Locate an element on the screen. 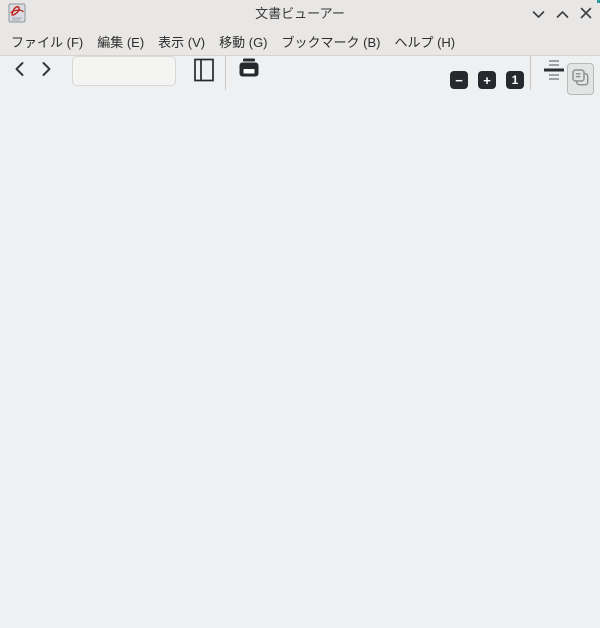 The width and height of the screenshot is (600, 628). chevron-up-icon is located at coordinates (562, 14).